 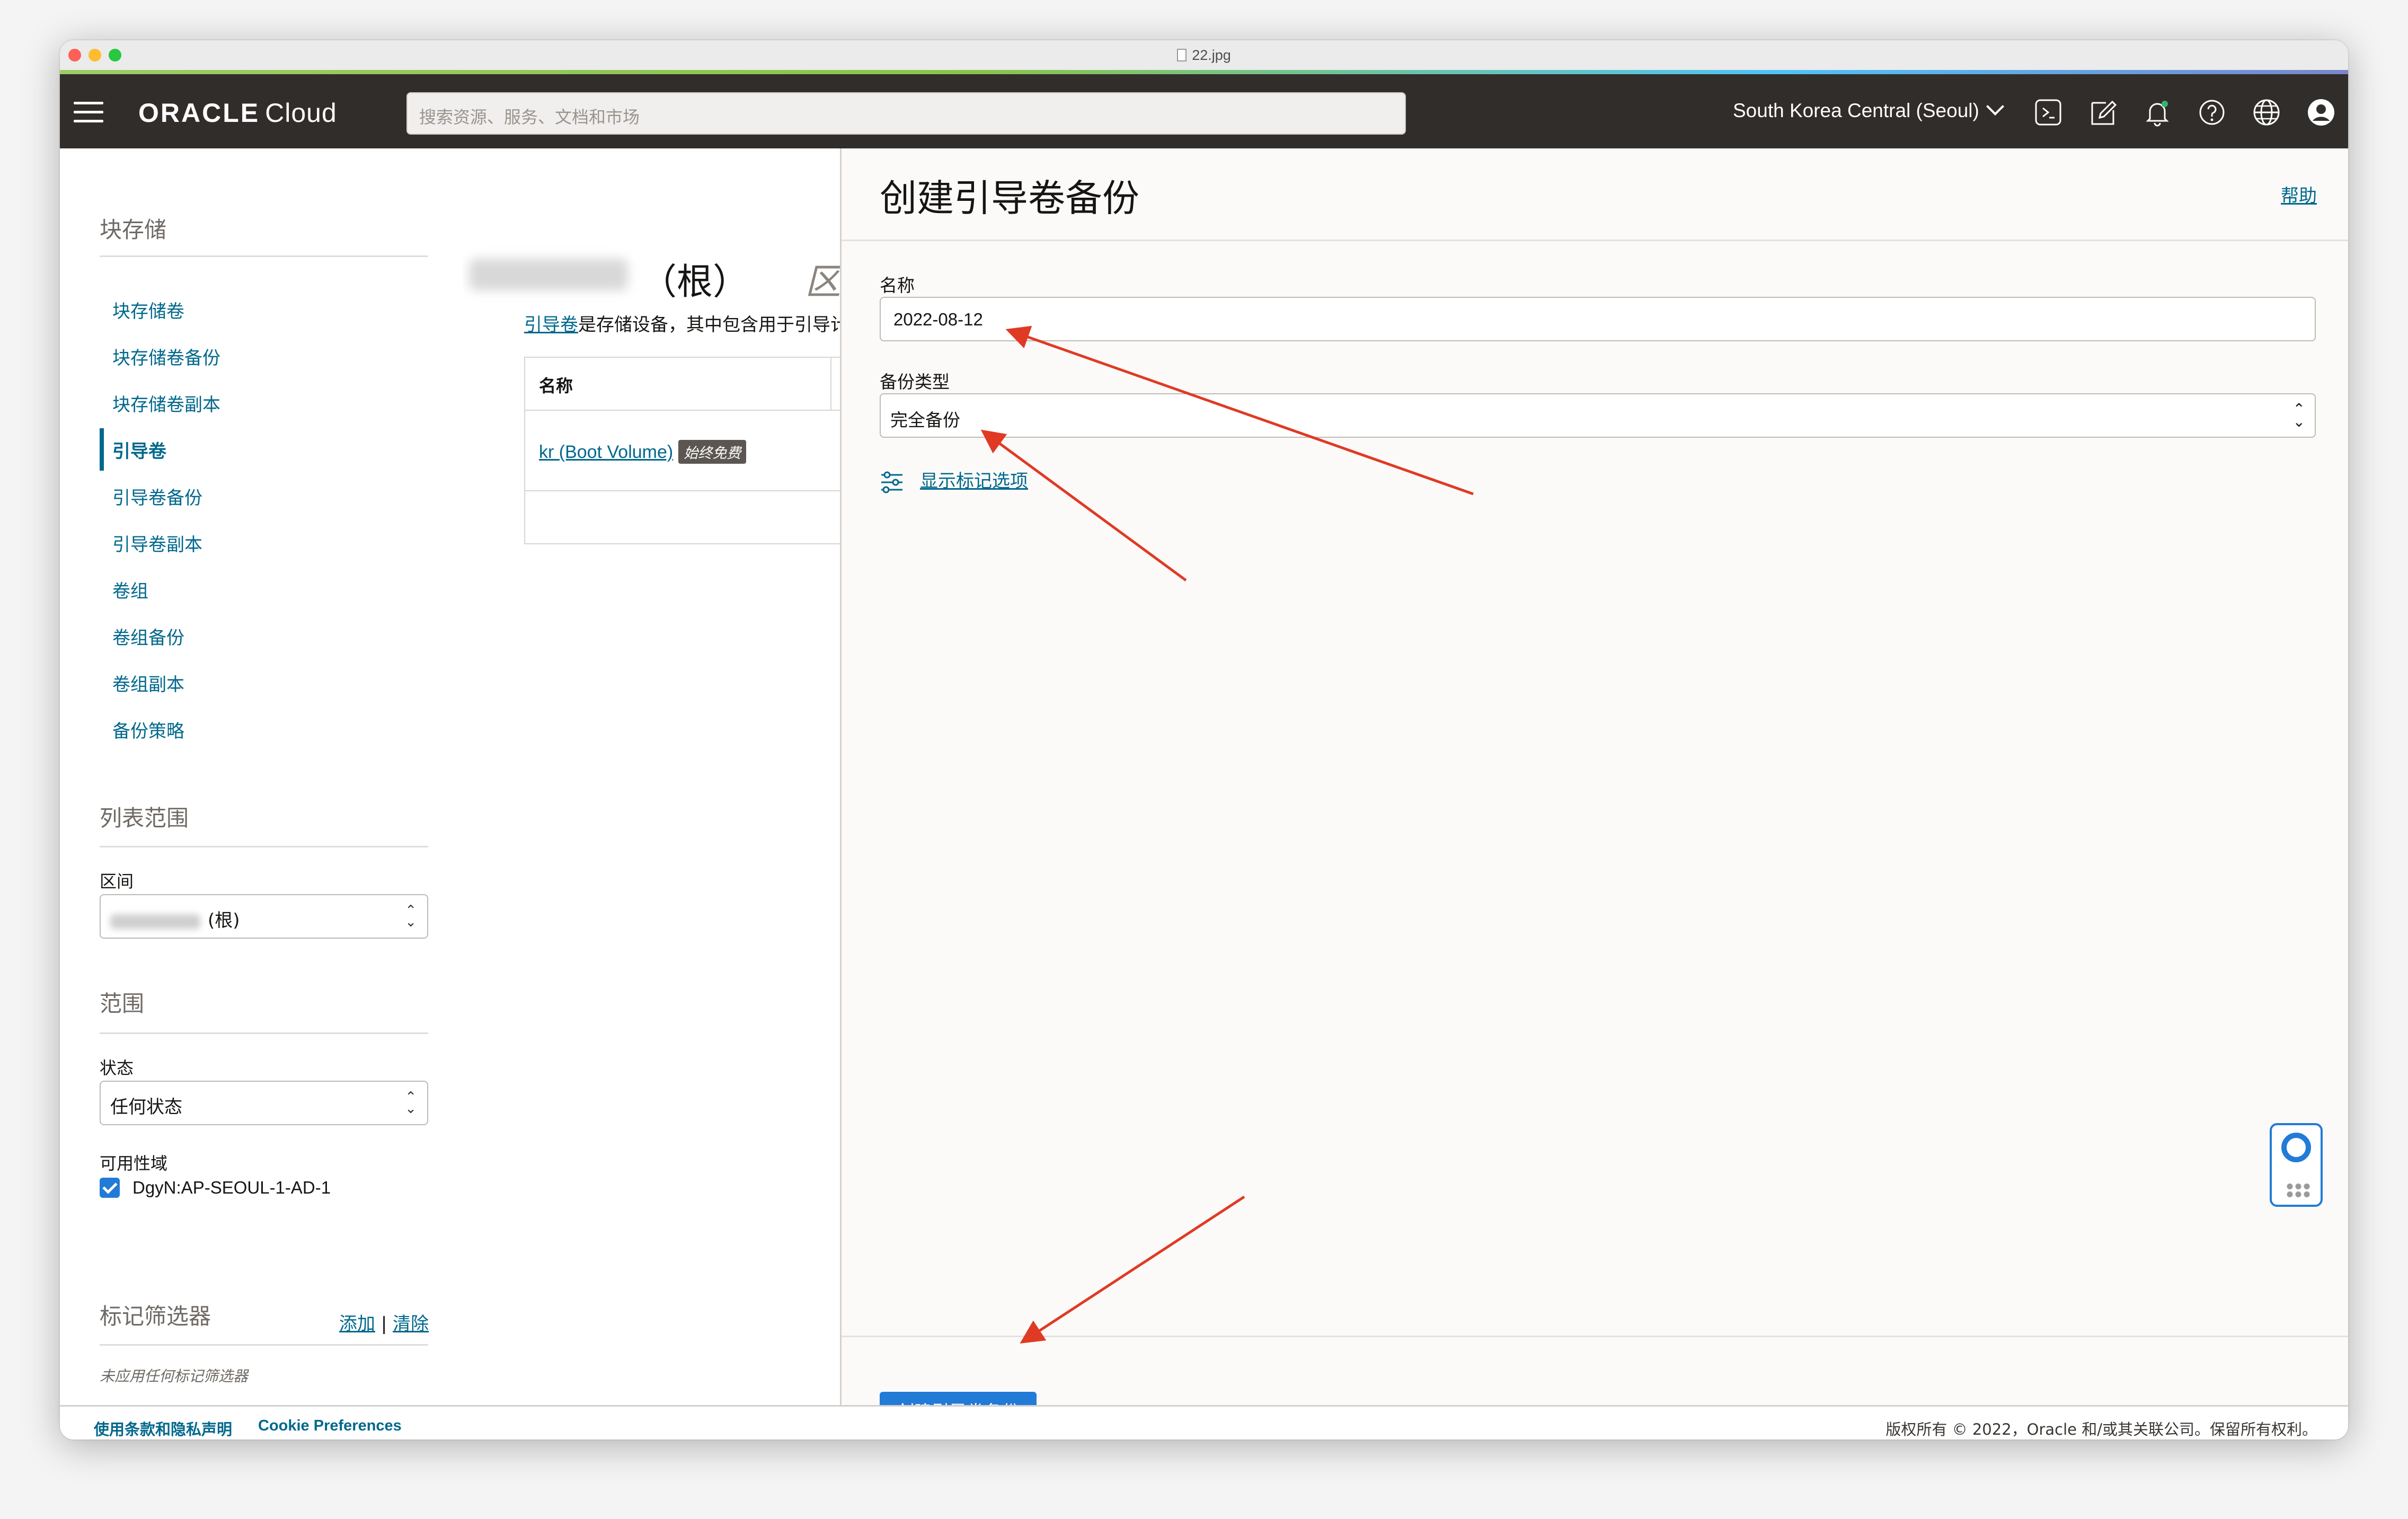 What do you see at coordinates (144, 818) in the screenshot?
I see `list-scope-heading: 列表范围` at bounding box center [144, 818].